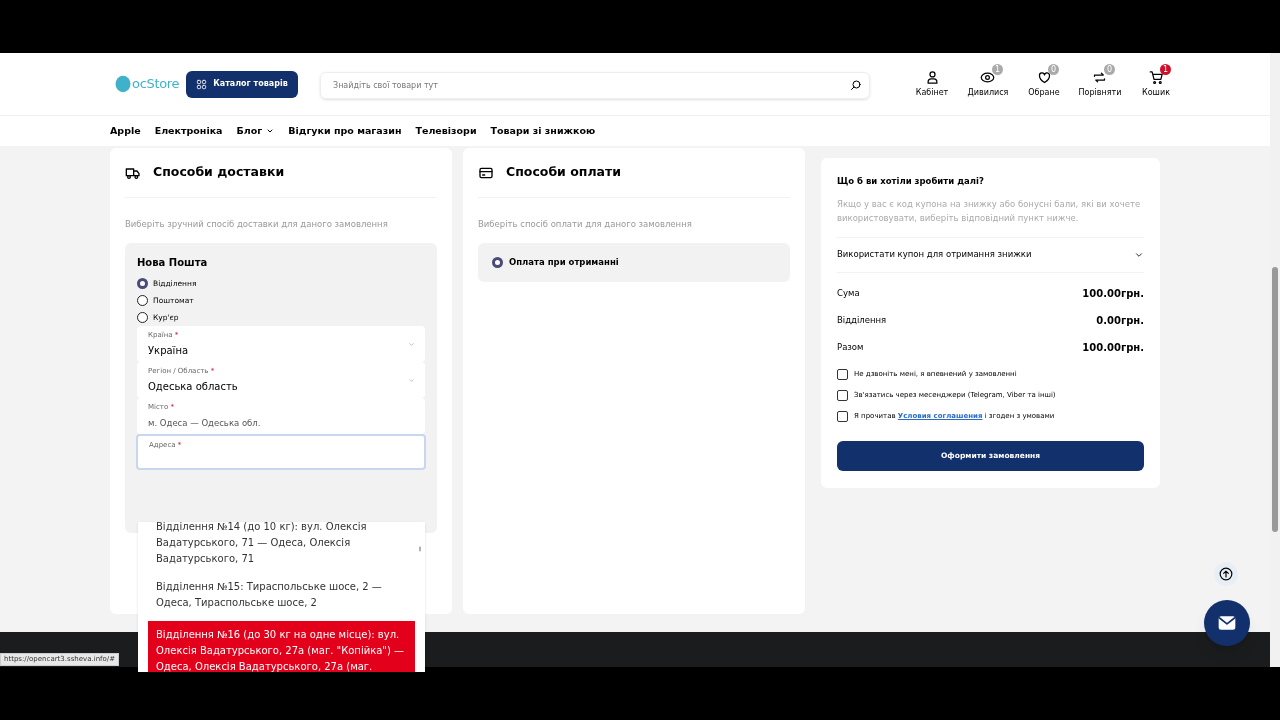 This screenshot has width=1280, height=720. I want to click on suggestion-item: Відділення №14 (до 10 кг): вул. Олексія Вадатурського, 71 — Одеса, Олексія Вадатурського, 71, so click(276, 545).